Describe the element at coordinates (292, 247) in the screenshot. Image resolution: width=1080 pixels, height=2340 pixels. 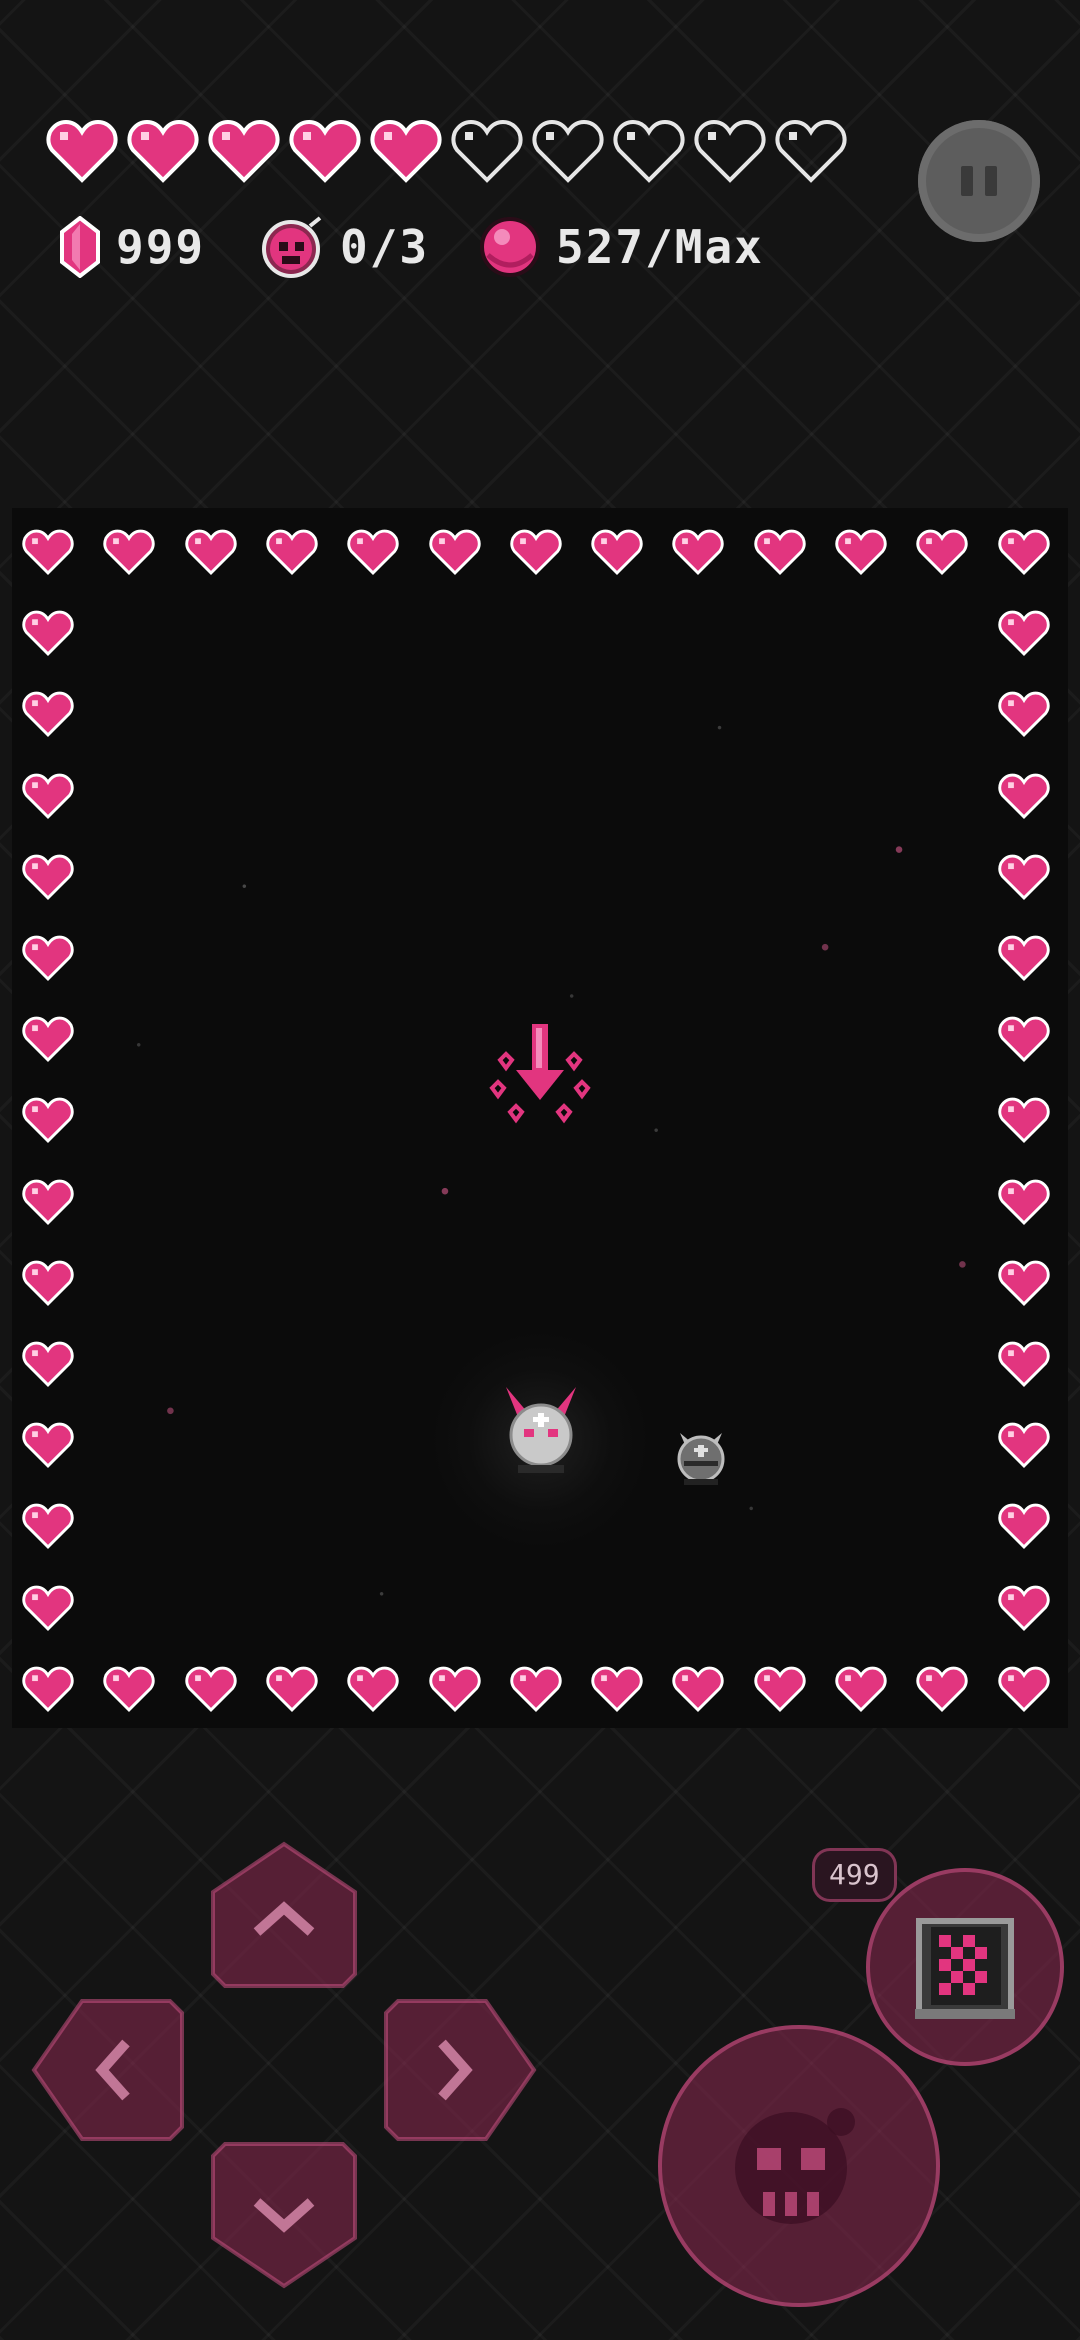
I see `bomb-icon` at that location.